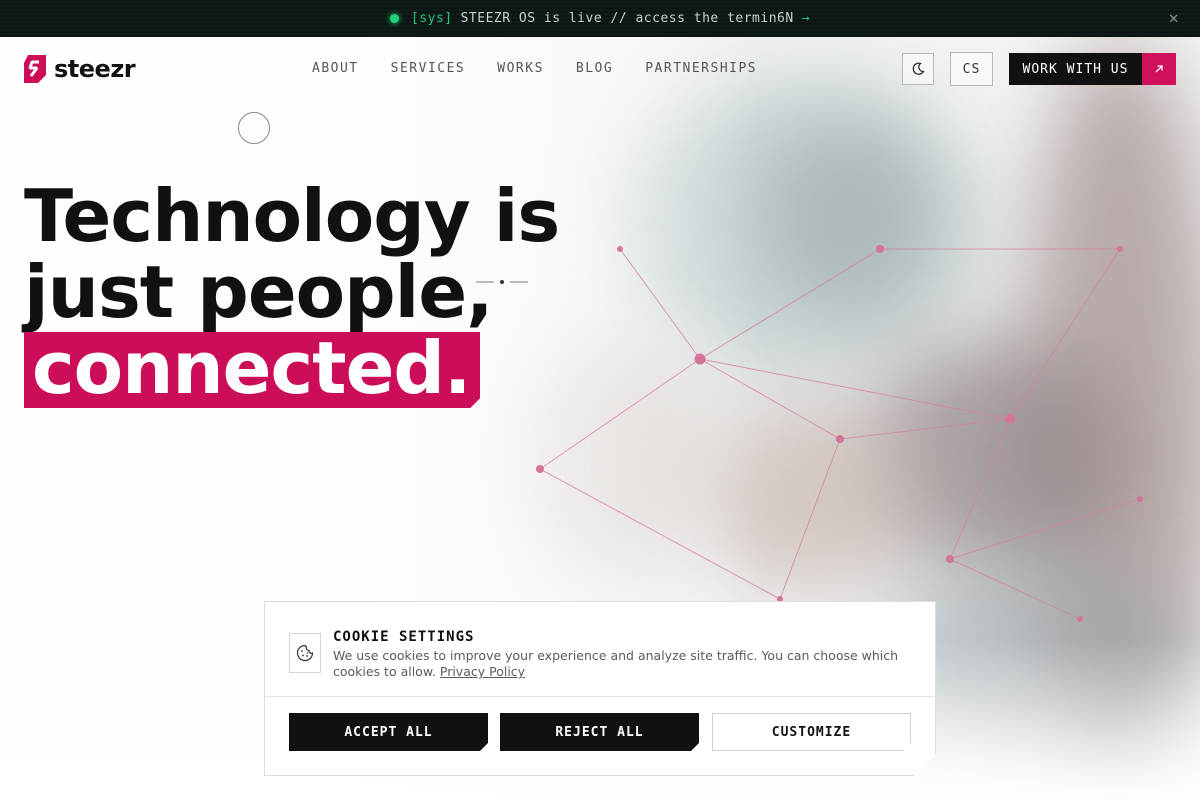 The height and width of the screenshot is (800, 1200). I want to click on work-with-us-button: WORK WITH US, so click(1092, 69).